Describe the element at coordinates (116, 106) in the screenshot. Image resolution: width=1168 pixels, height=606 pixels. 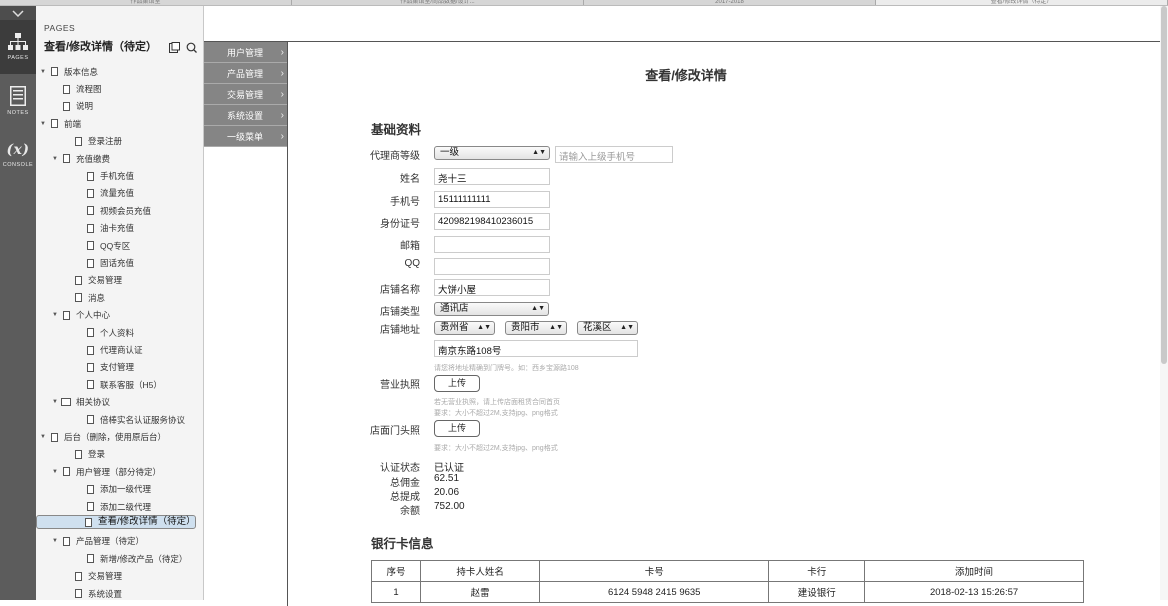
I see `tree-item: 说明` at that location.